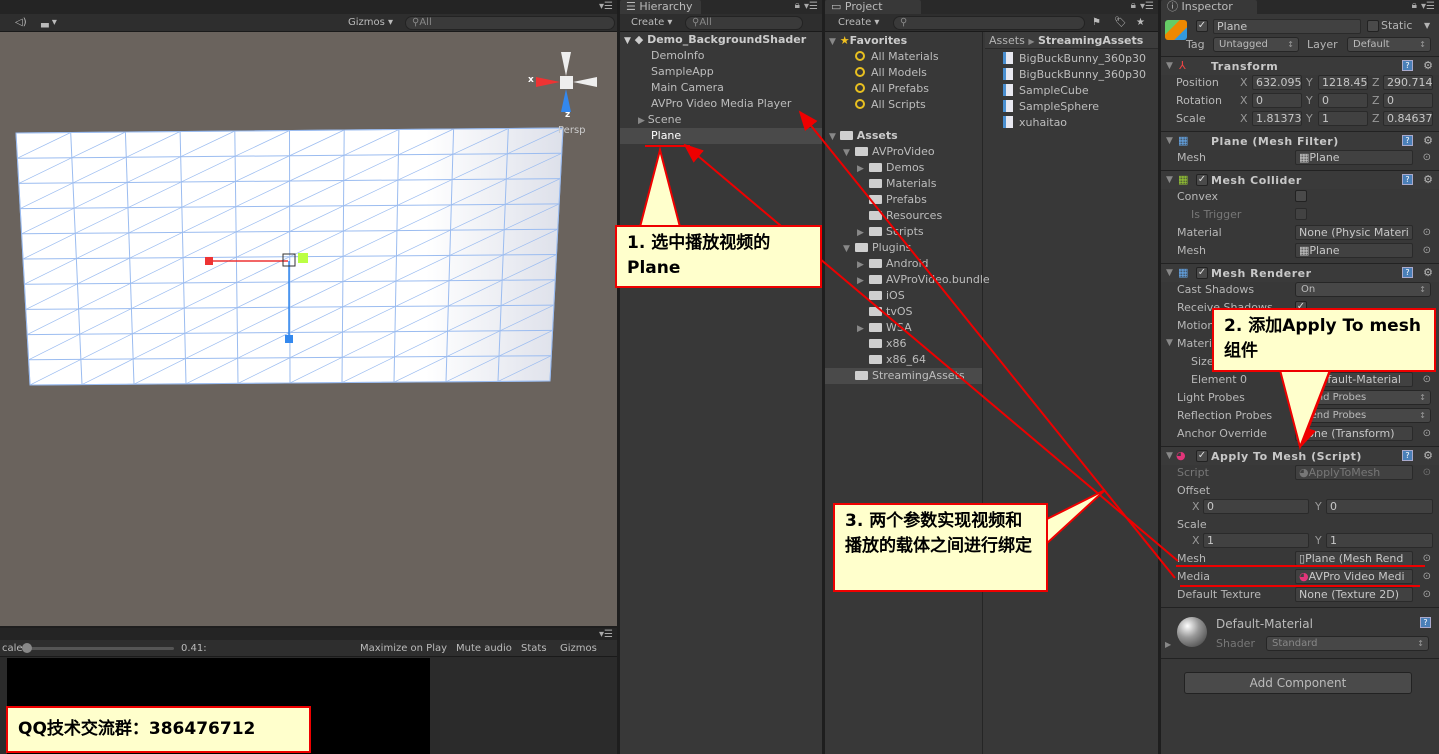 This screenshot has height=754, width=1439. I want to click on rotation-z: 0, so click(1408, 100).